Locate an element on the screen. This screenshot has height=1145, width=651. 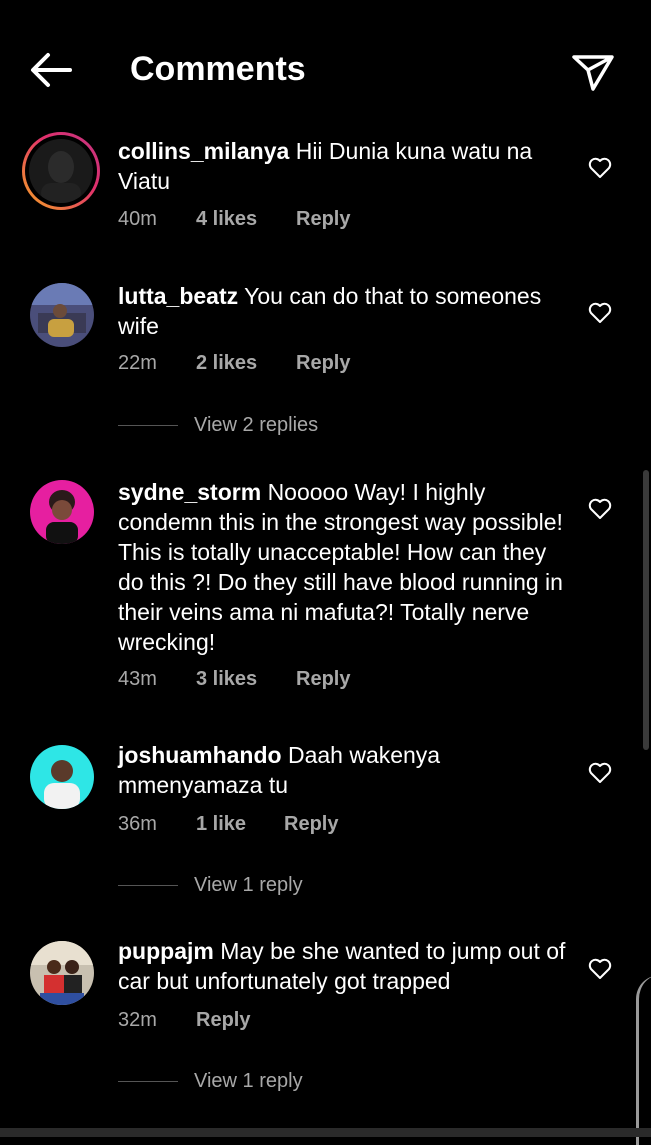
comment-username: collins_milanya is located at coordinates (203, 151).